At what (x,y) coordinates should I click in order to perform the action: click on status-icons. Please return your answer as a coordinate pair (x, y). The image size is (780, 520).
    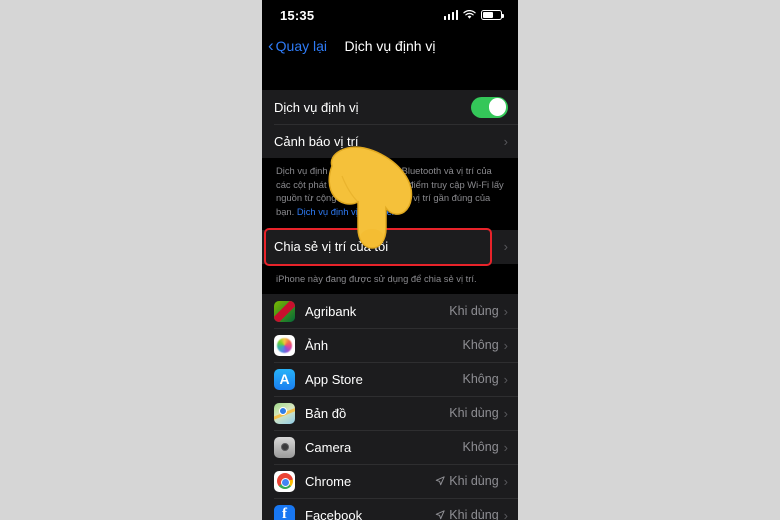
    Looking at the image, I should click on (473, 15).